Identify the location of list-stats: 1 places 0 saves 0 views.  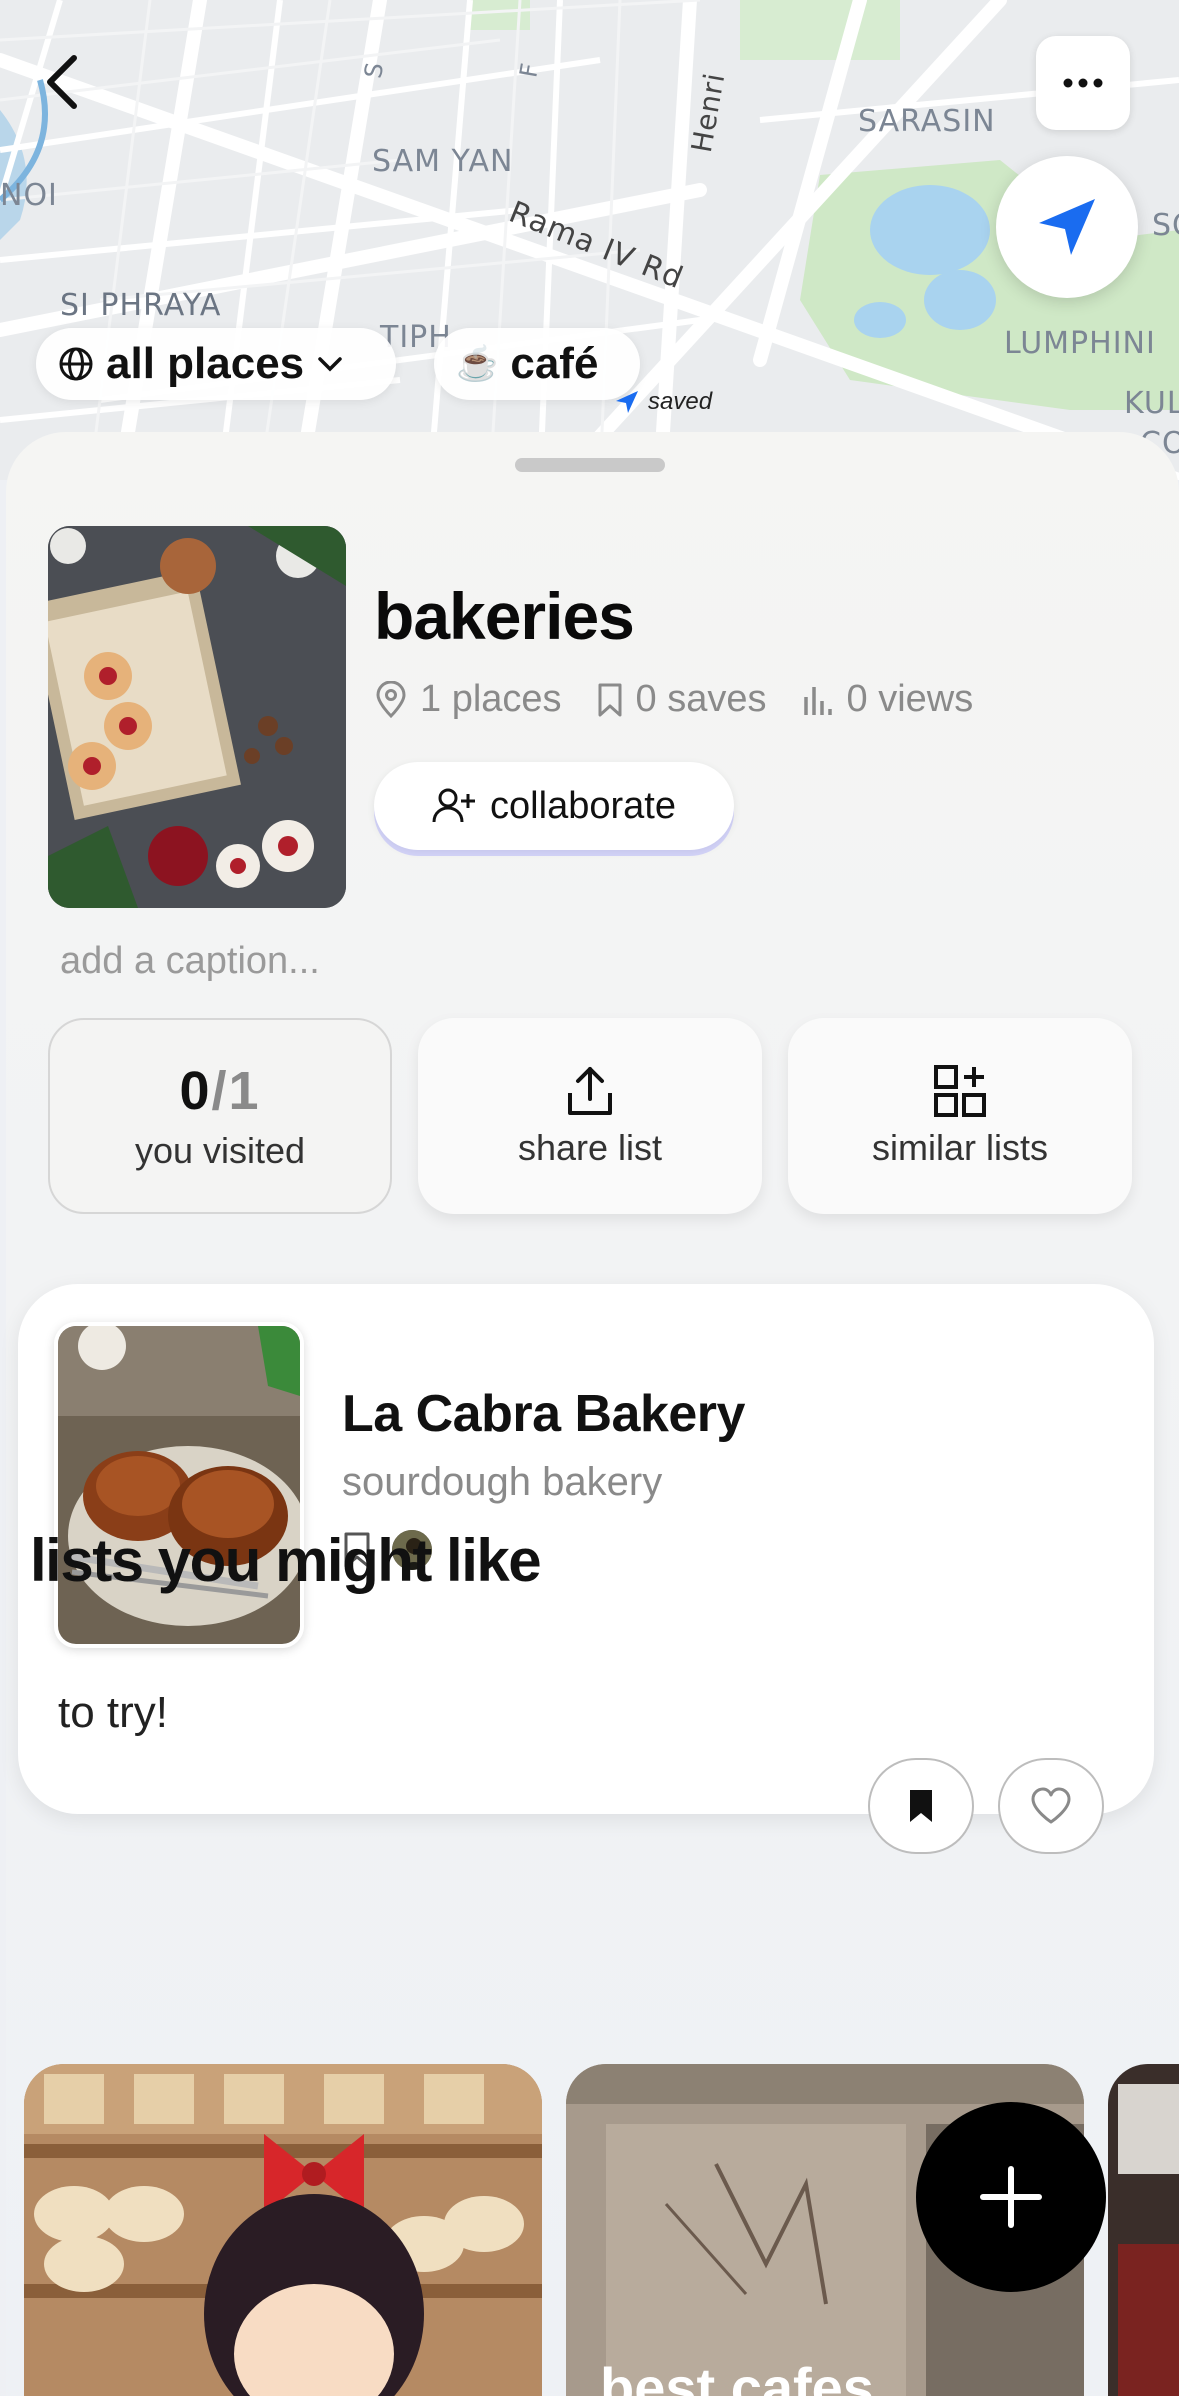
(673, 699).